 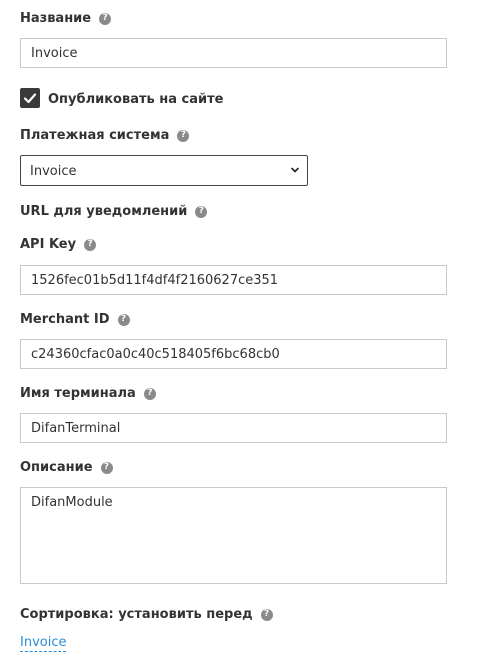 I want to click on terminal-name-label: Имя терминала, so click(x=78, y=393).